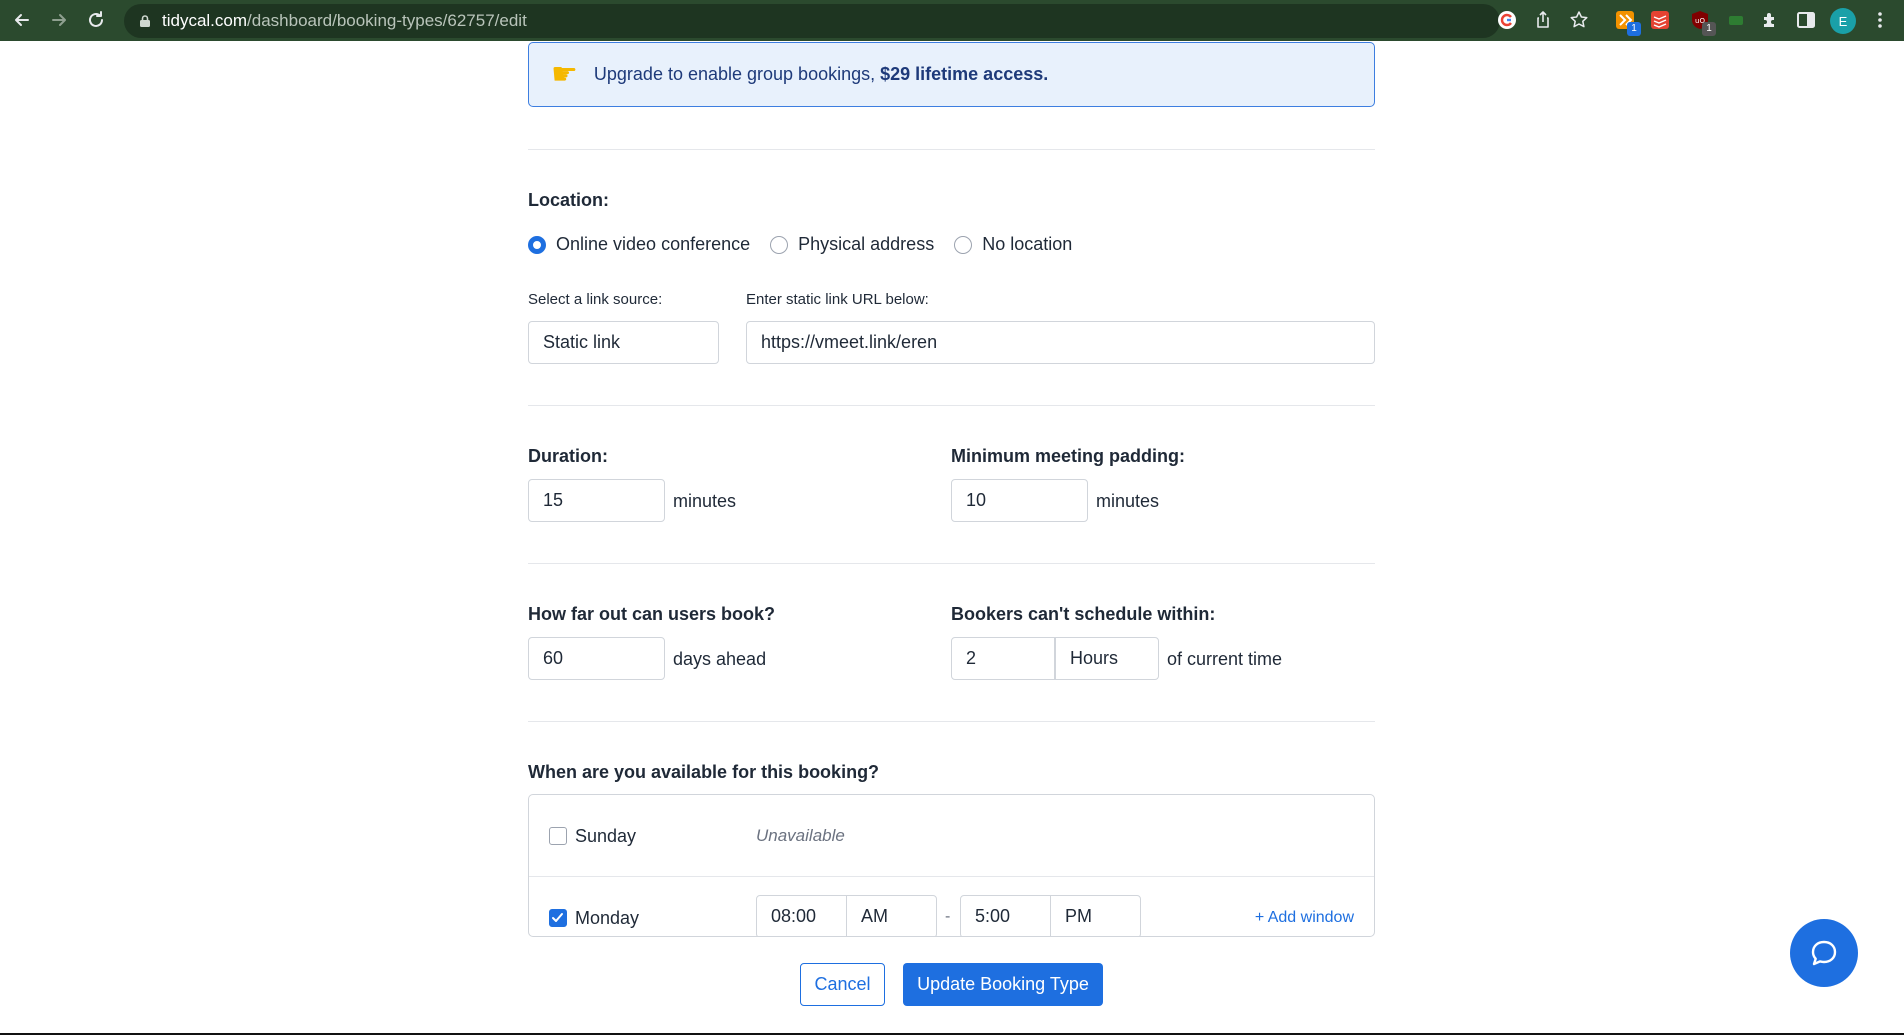 The width and height of the screenshot is (1904, 1035). I want to click on extension-green, so click(1736, 20).